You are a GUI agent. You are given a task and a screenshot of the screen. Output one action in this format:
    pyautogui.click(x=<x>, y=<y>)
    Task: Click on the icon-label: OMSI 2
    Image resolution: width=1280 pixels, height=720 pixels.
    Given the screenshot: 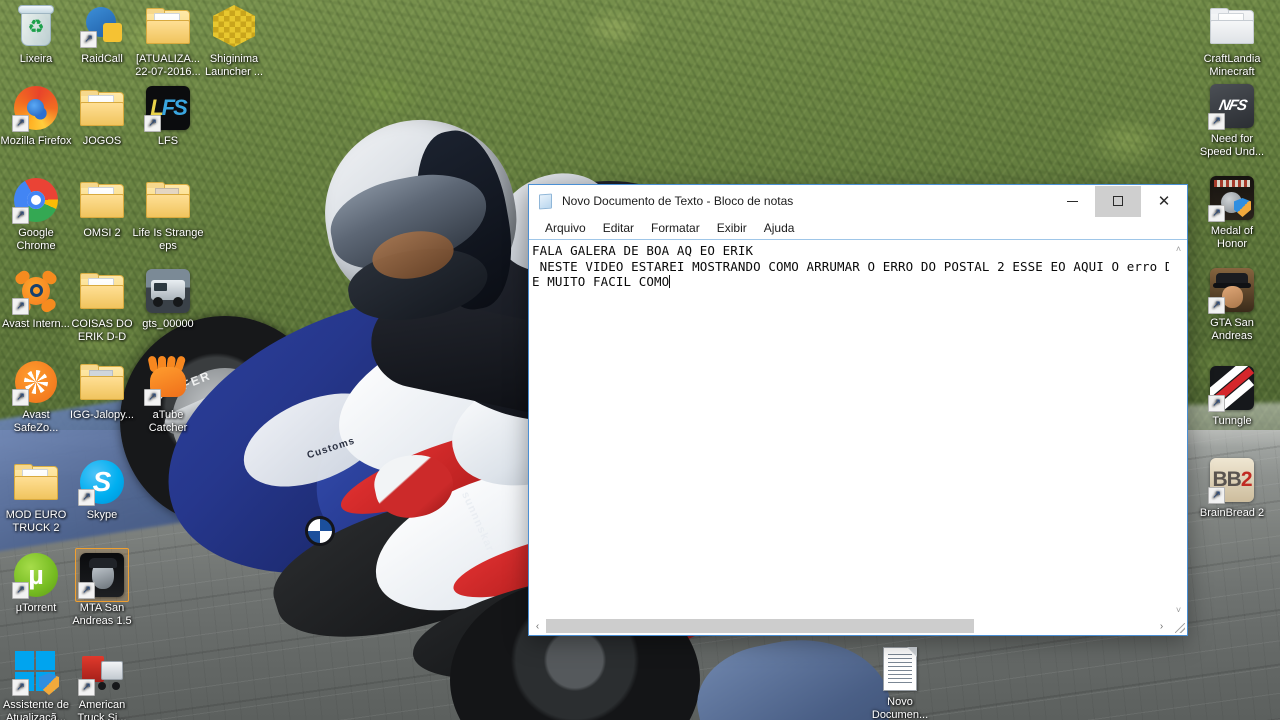 What is the action you would take?
    pyautogui.click(x=102, y=233)
    